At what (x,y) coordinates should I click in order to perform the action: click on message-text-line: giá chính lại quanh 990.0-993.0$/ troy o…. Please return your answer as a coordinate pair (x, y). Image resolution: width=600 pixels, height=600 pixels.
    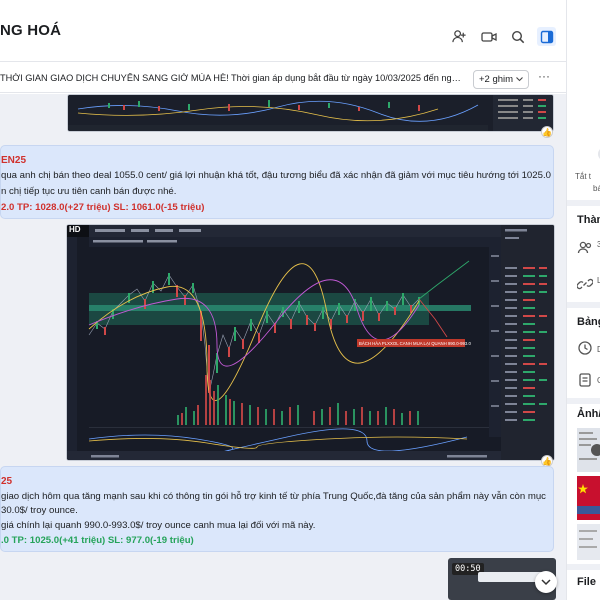
    Looking at the image, I should click on (158, 525).